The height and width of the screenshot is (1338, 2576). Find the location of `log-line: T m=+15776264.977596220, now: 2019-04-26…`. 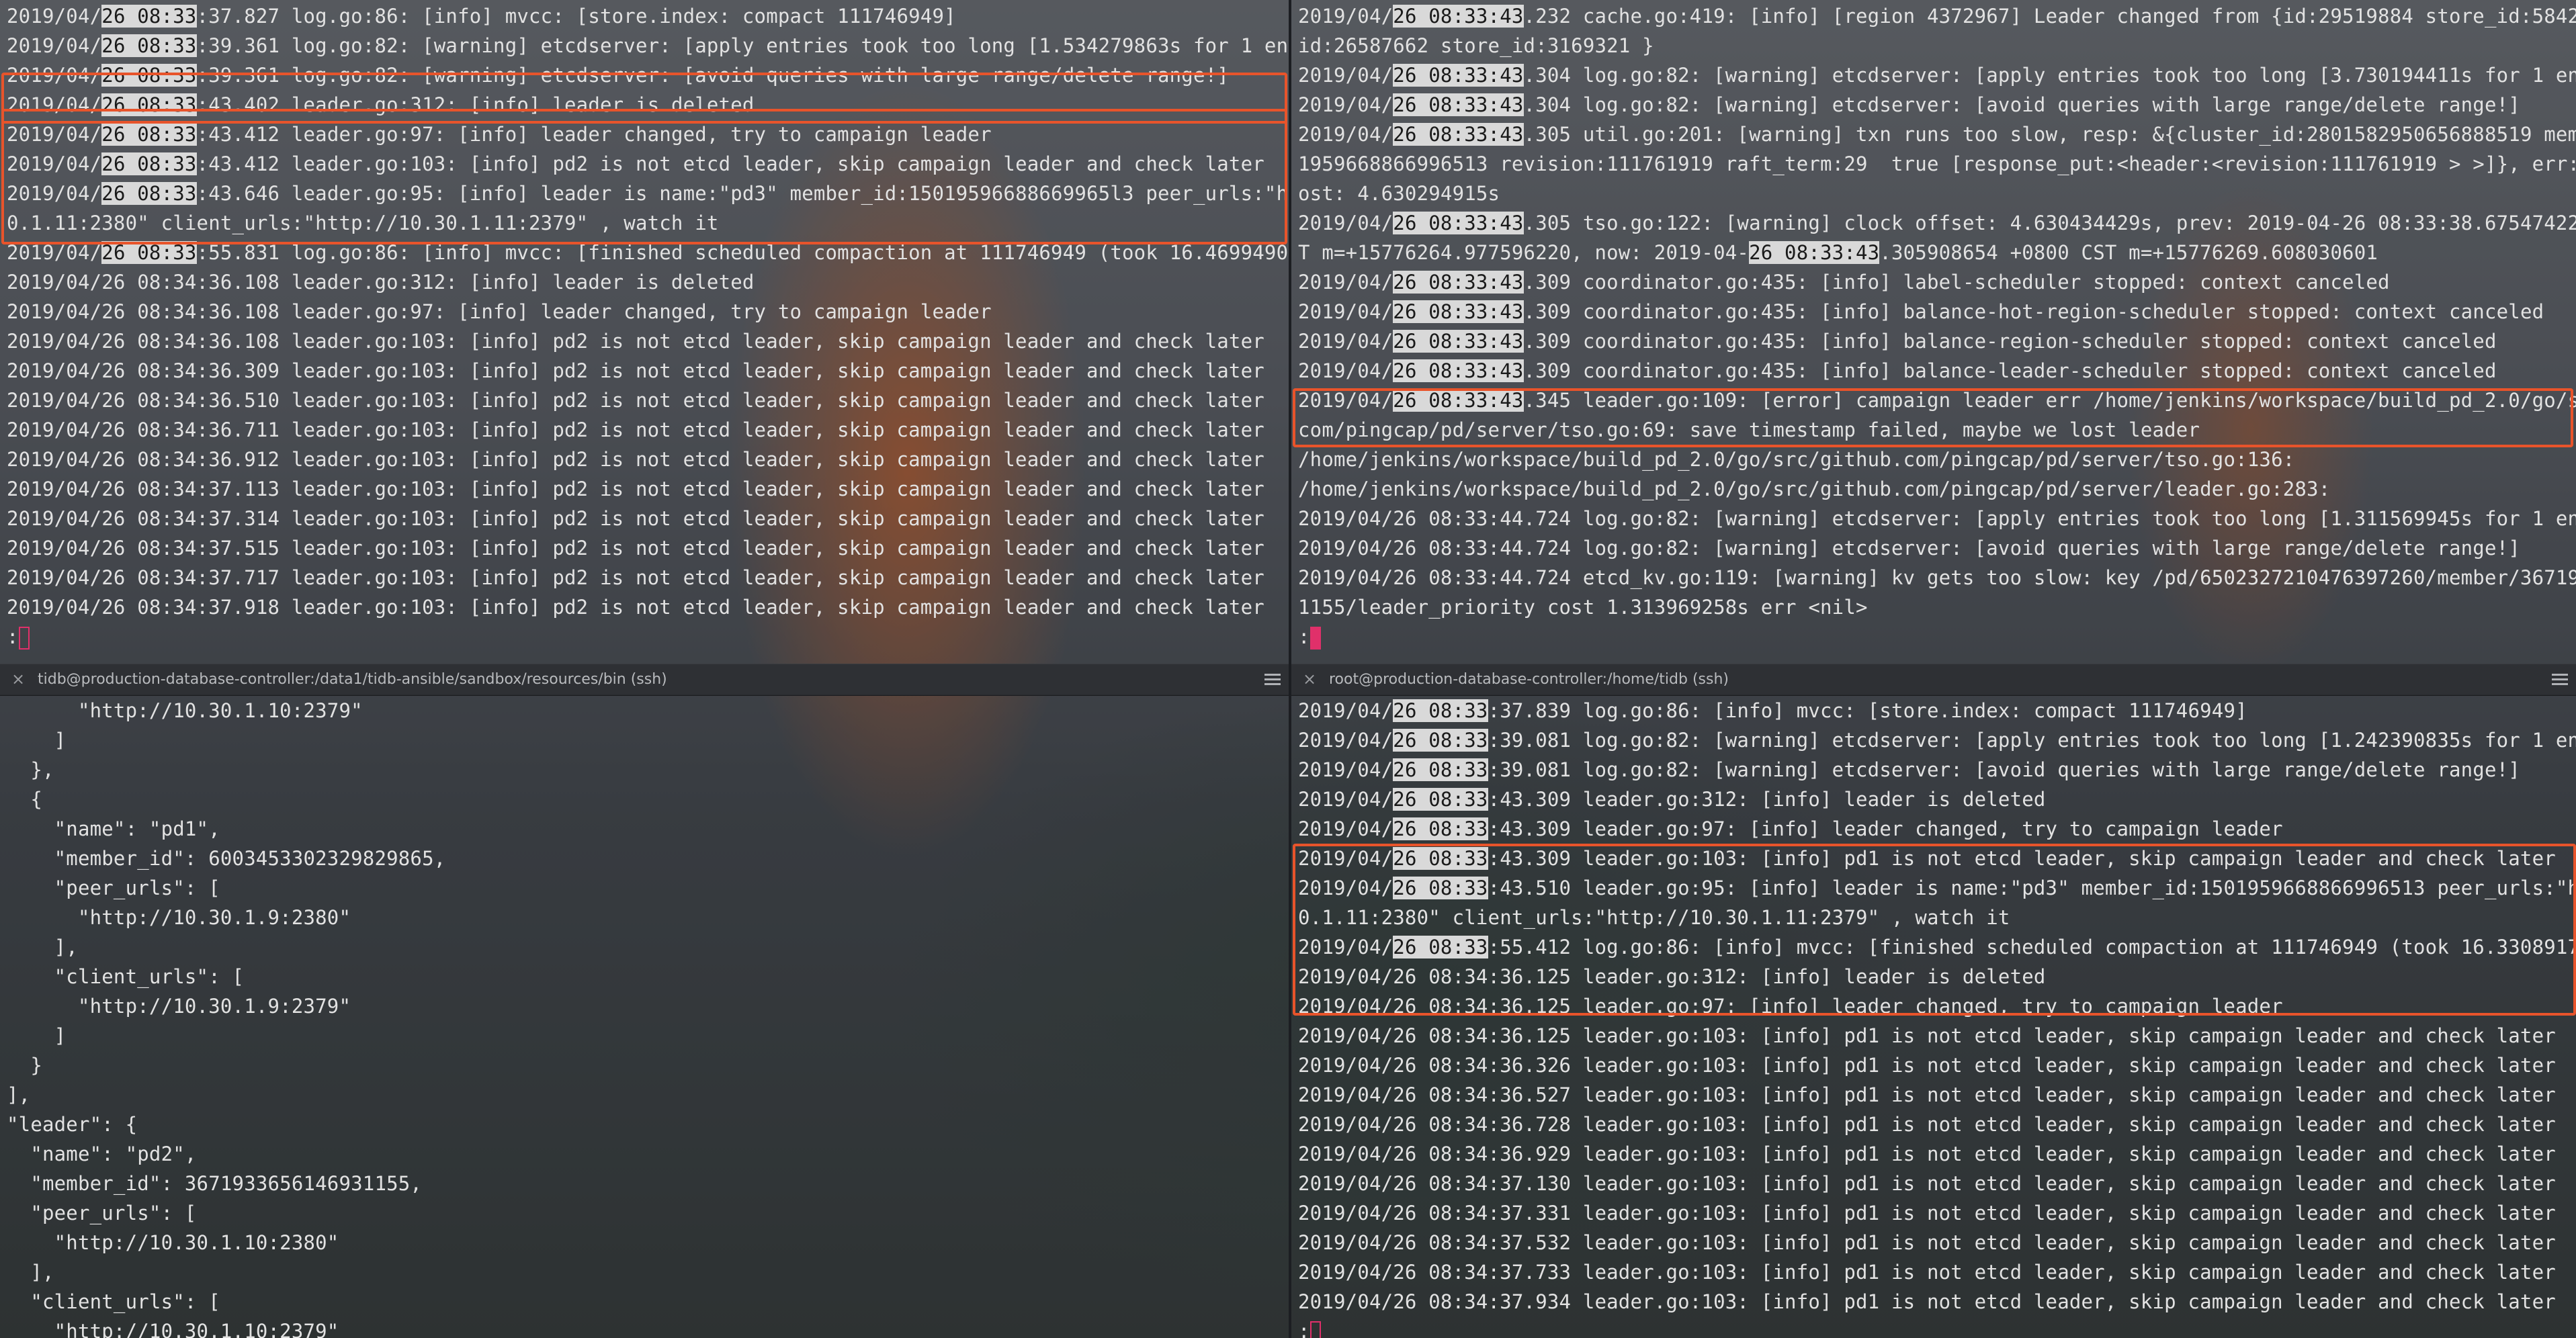

log-line: T m=+15776264.977596220, now: 2019-04-26… is located at coordinates (1838, 253).